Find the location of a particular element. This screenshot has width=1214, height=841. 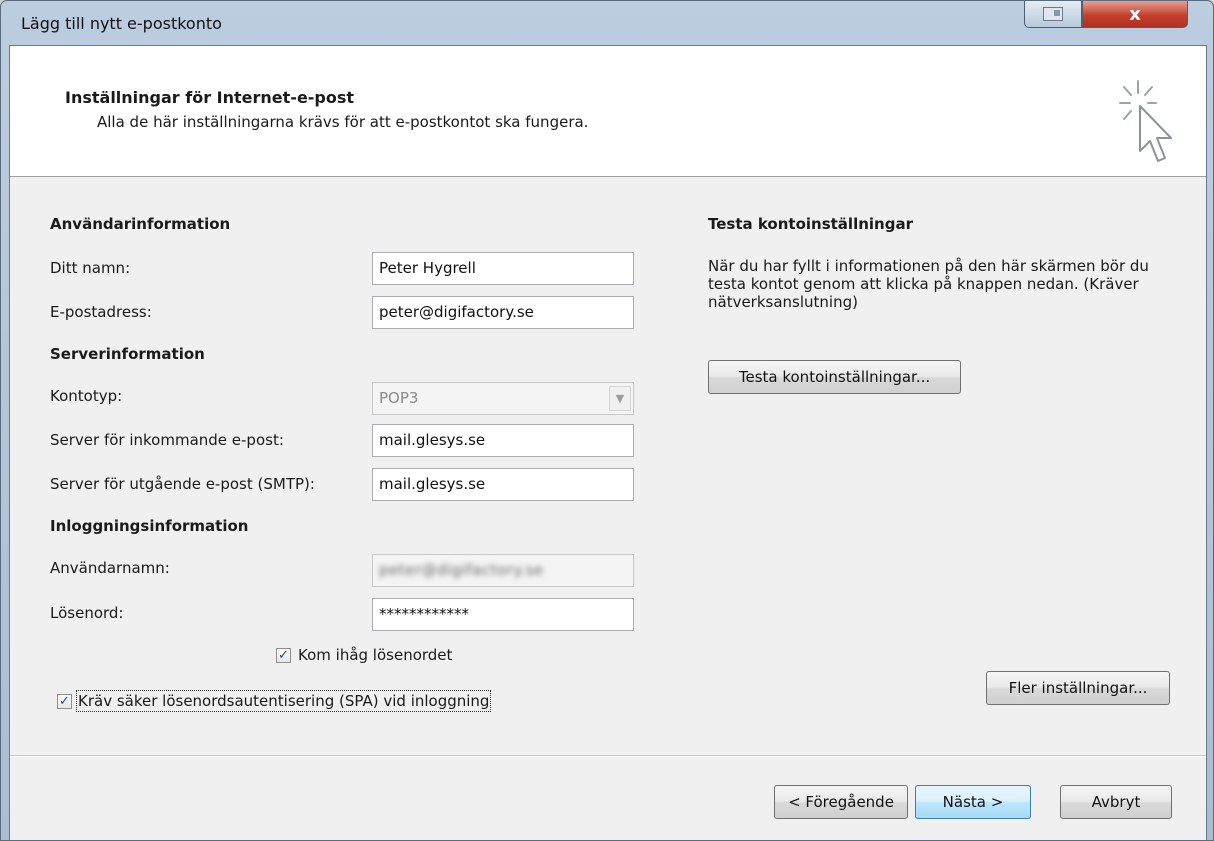

close-icon: x is located at coordinates (1135, 14).